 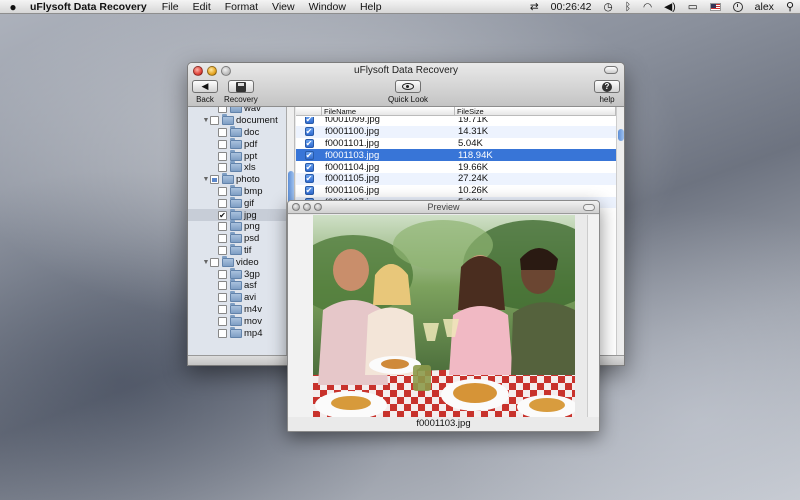 I want to click on tree-item-doc: doc, so click(x=223, y=132).